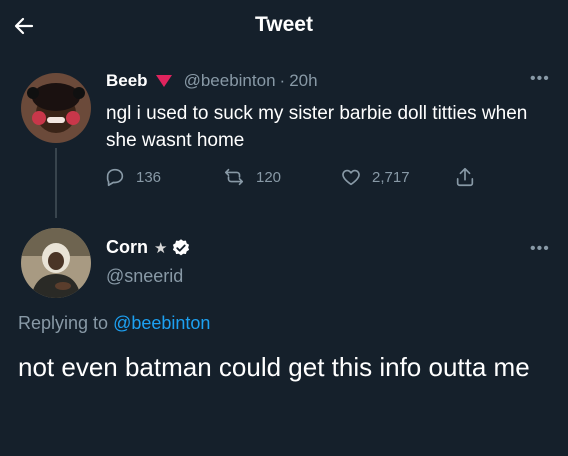 The height and width of the screenshot is (456, 568). What do you see at coordinates (391, 177) in the screenshot?
I see `like-count: 2,717` at bounding box center [391, 177].